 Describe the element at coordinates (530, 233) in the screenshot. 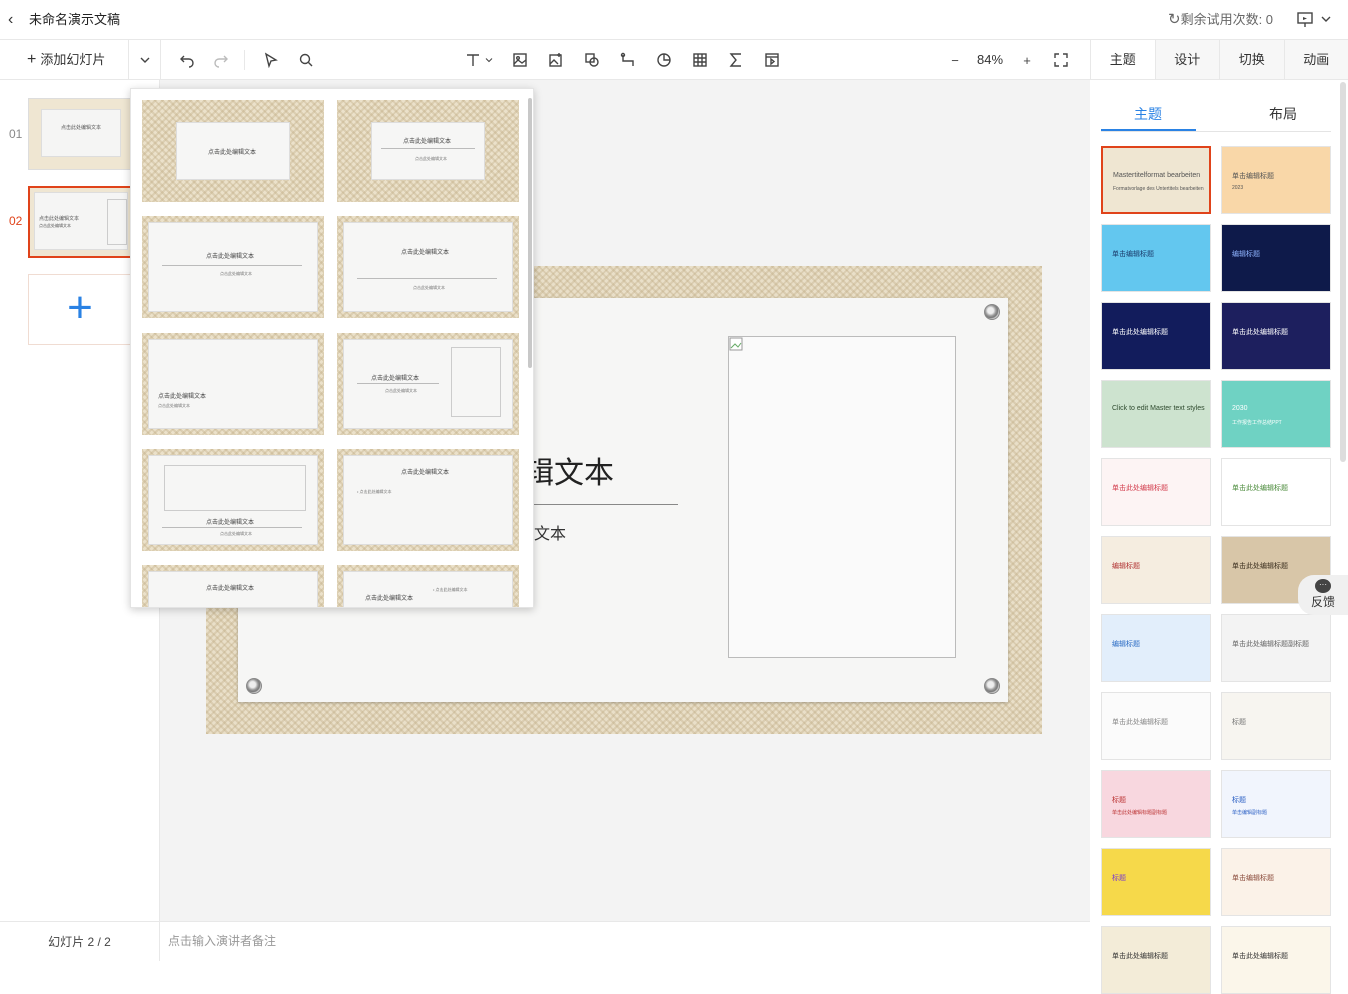

I see `layout-scrollbar` at that location.